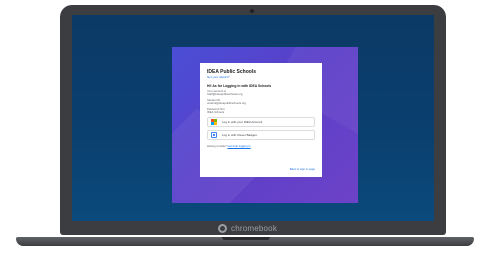 The image size is (494, 256). I want to click on laptop-notch, so click(246, 238).